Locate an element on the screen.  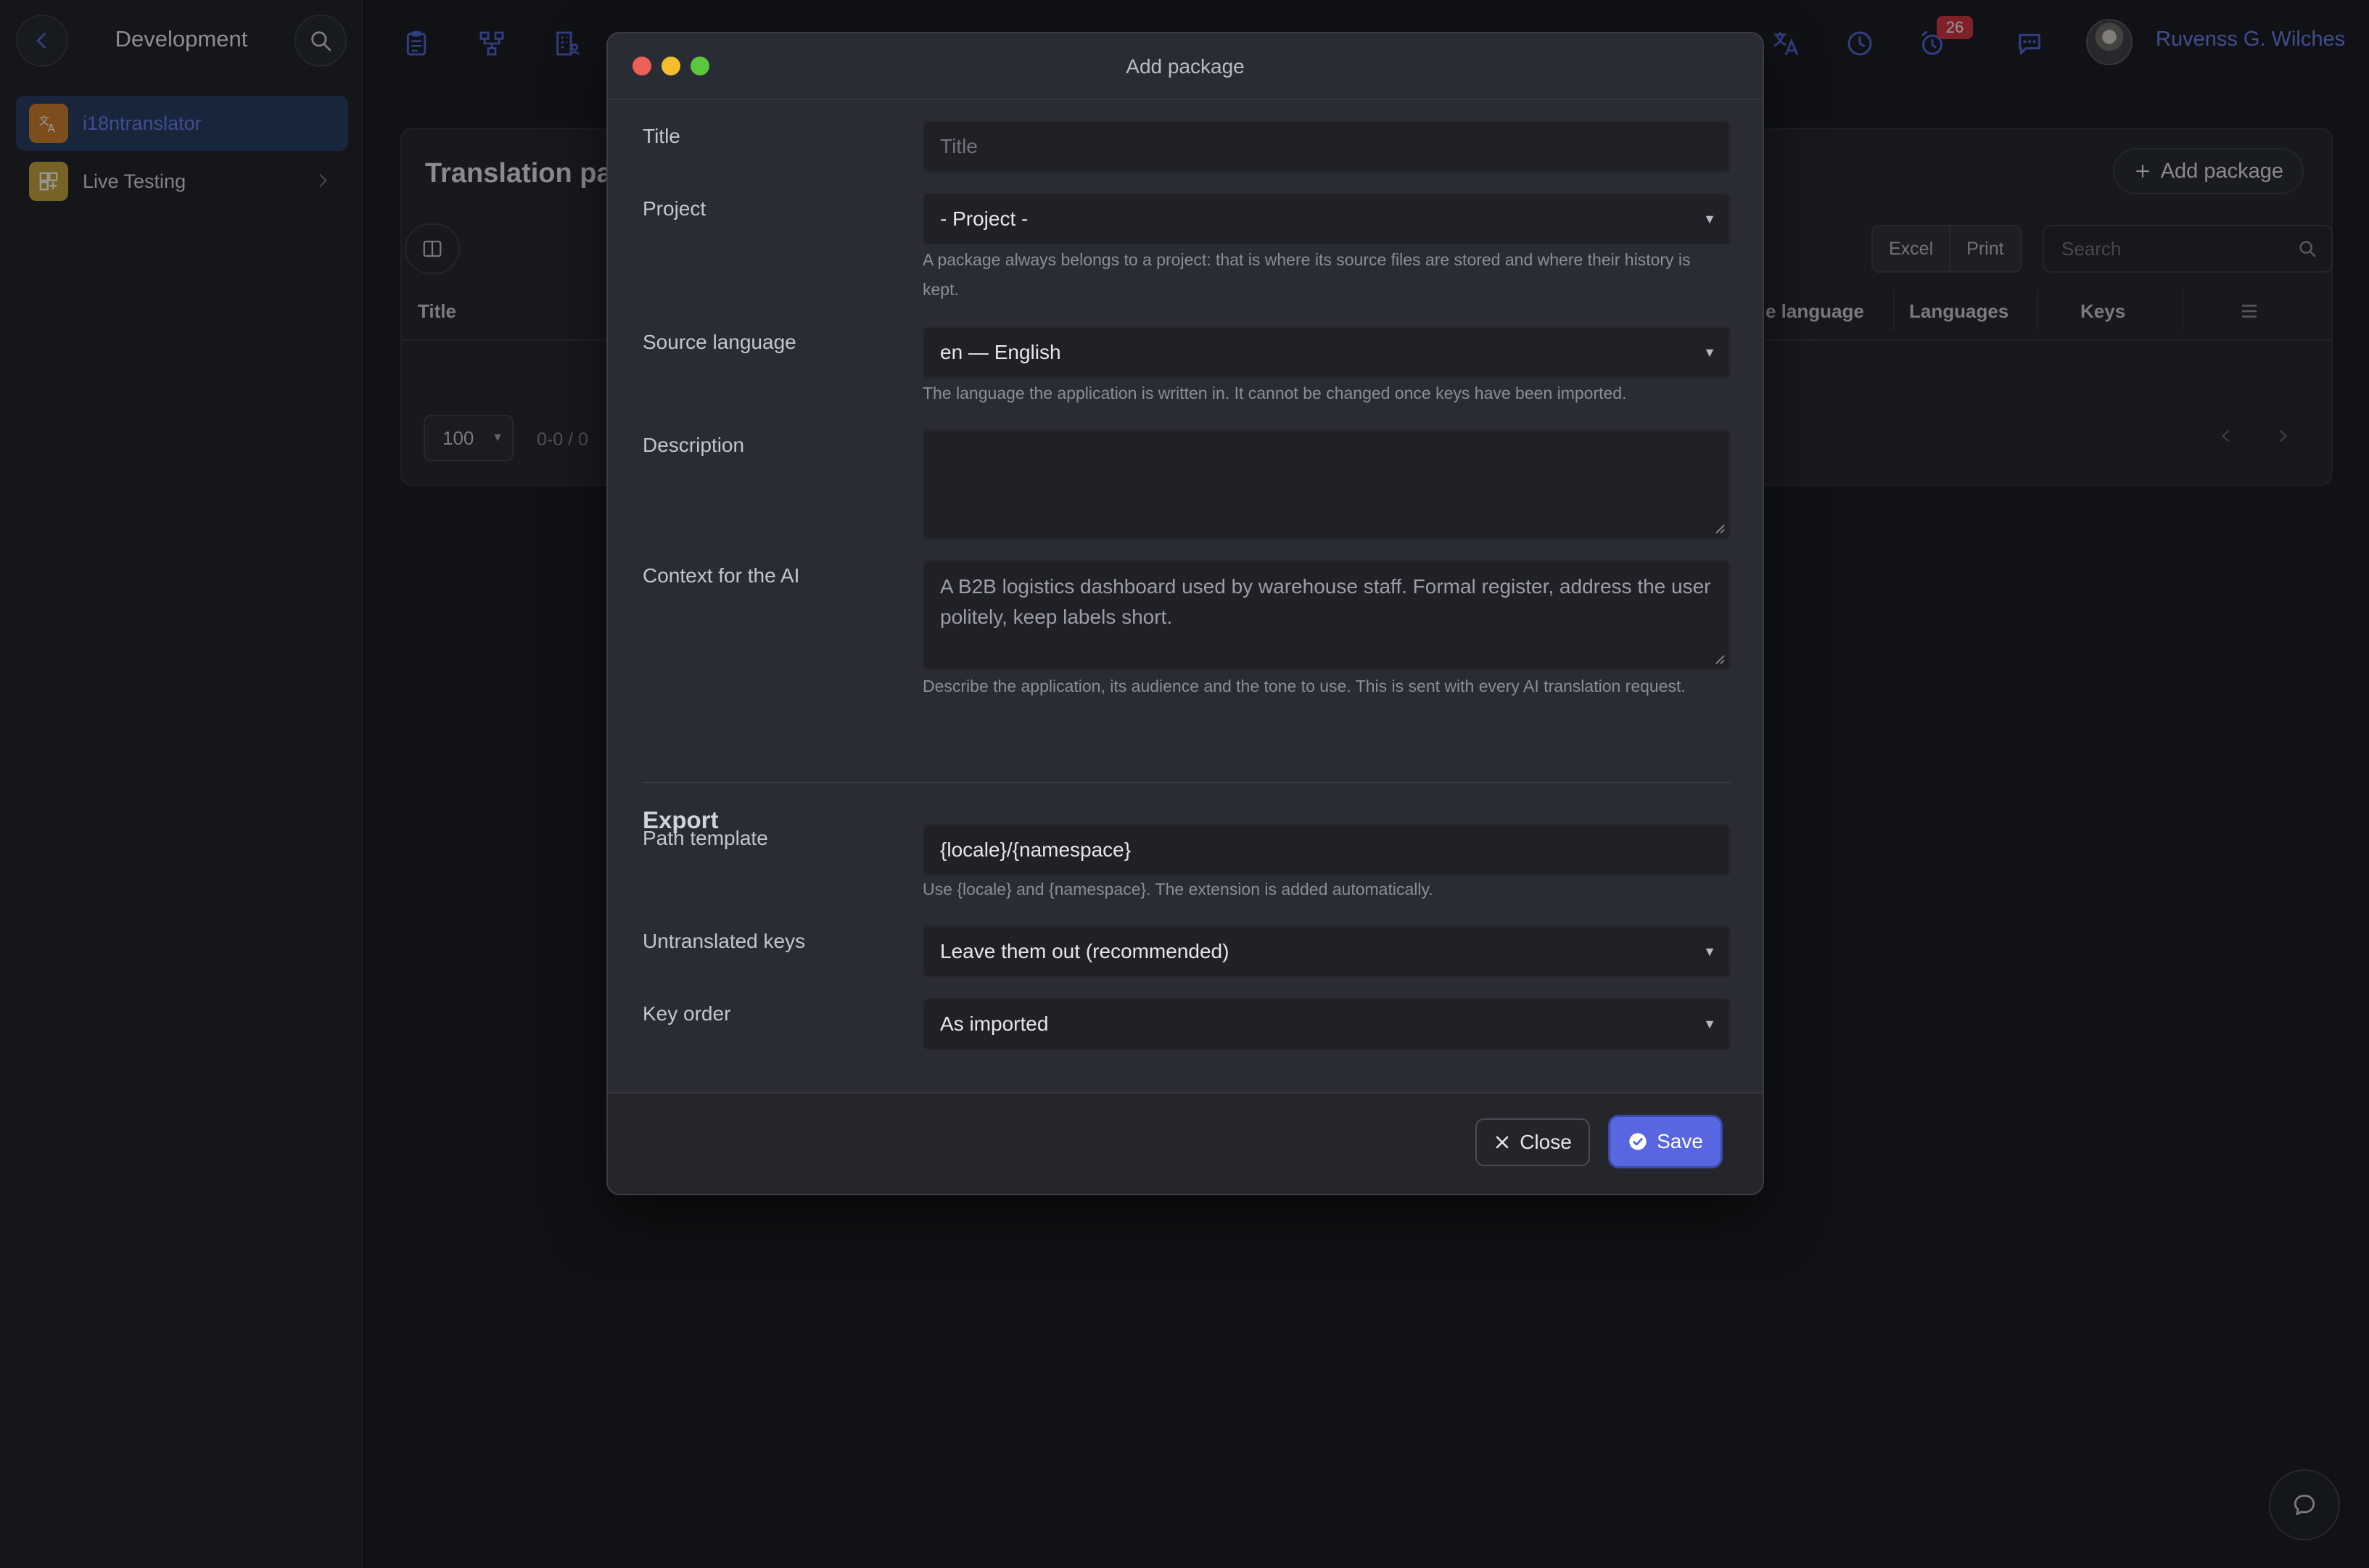
description-label: Description is located at coordinates (694, 445).